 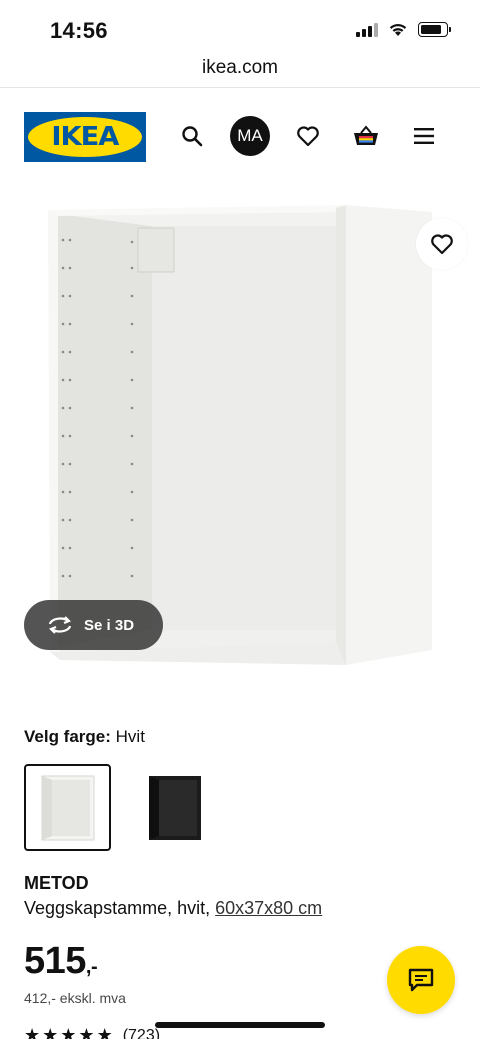 I want to click on color-label: Velg farge:, so click(x=67, y=736).